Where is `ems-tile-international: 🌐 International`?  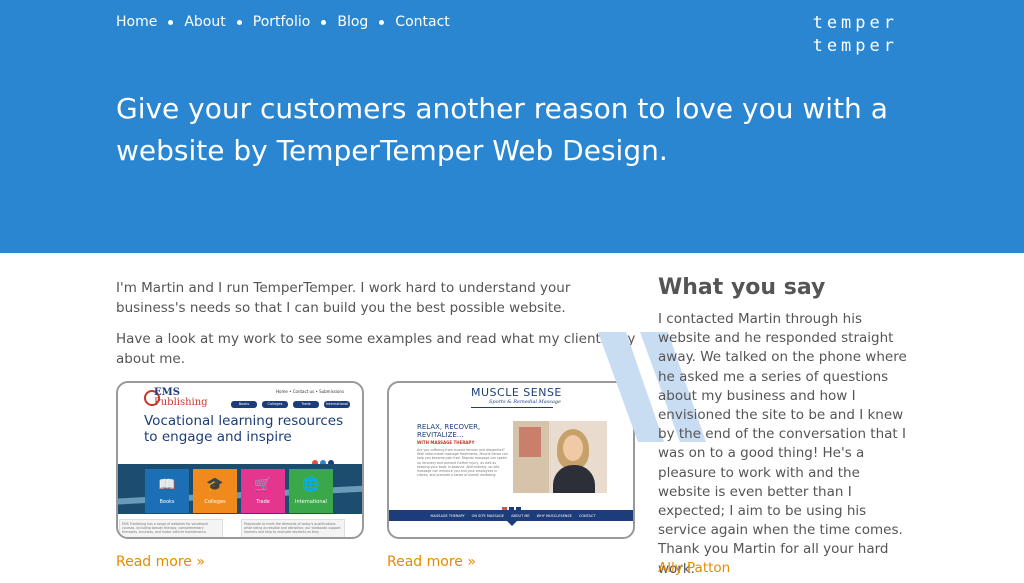
ems-tile-international: 🌐 International is located at coordinates (311, 491).